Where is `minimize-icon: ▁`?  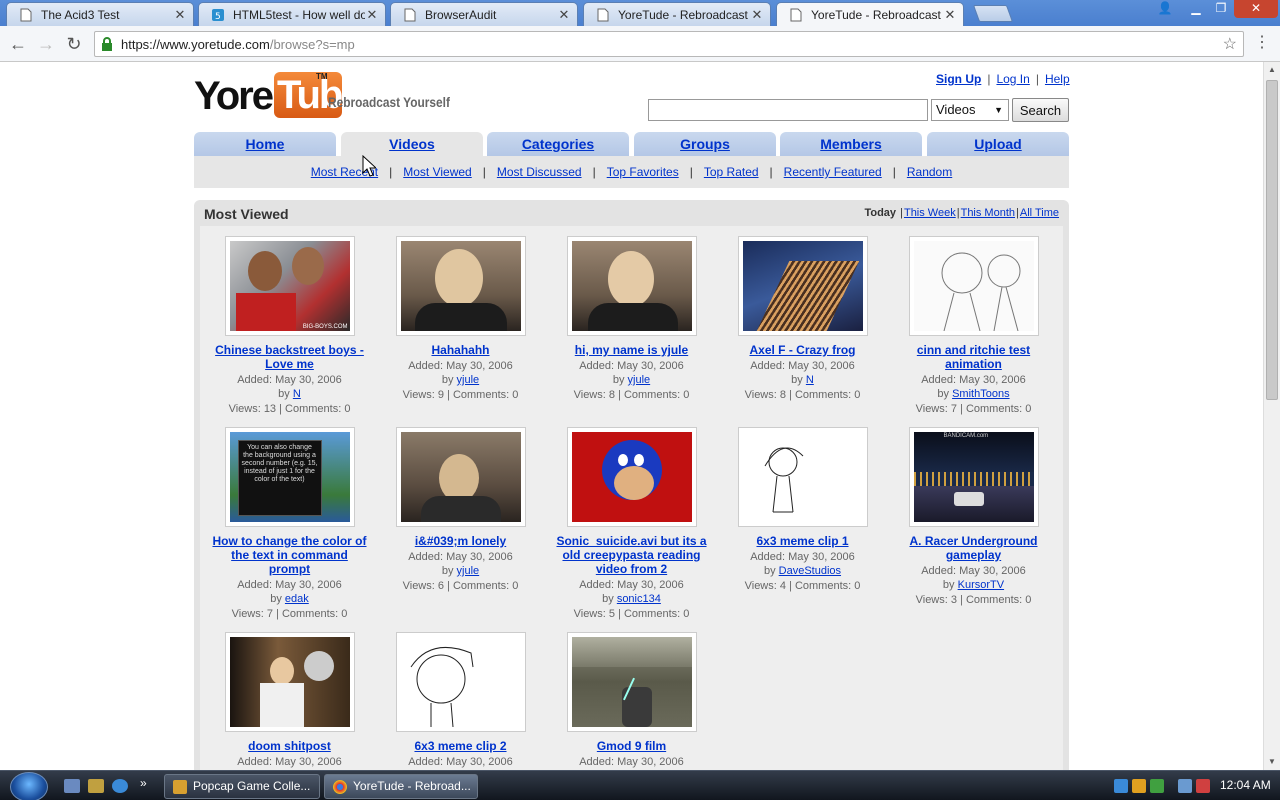 minimize-icon: ▁ is located at coordinates (1196, 9).